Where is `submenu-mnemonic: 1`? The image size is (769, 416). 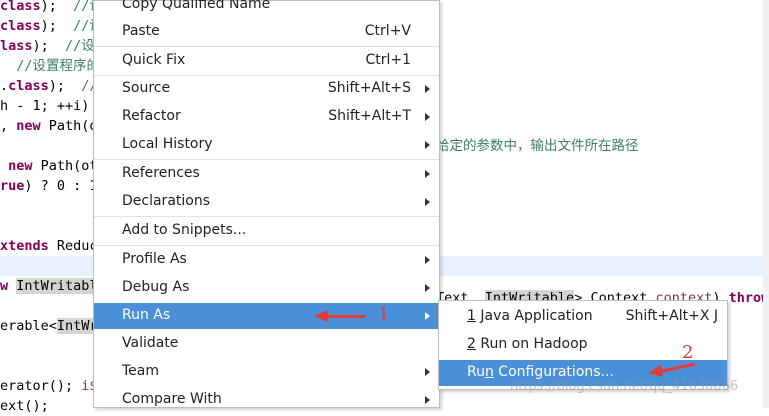
submenu-mnemonic: 1 is located at coordinates (471, 316).